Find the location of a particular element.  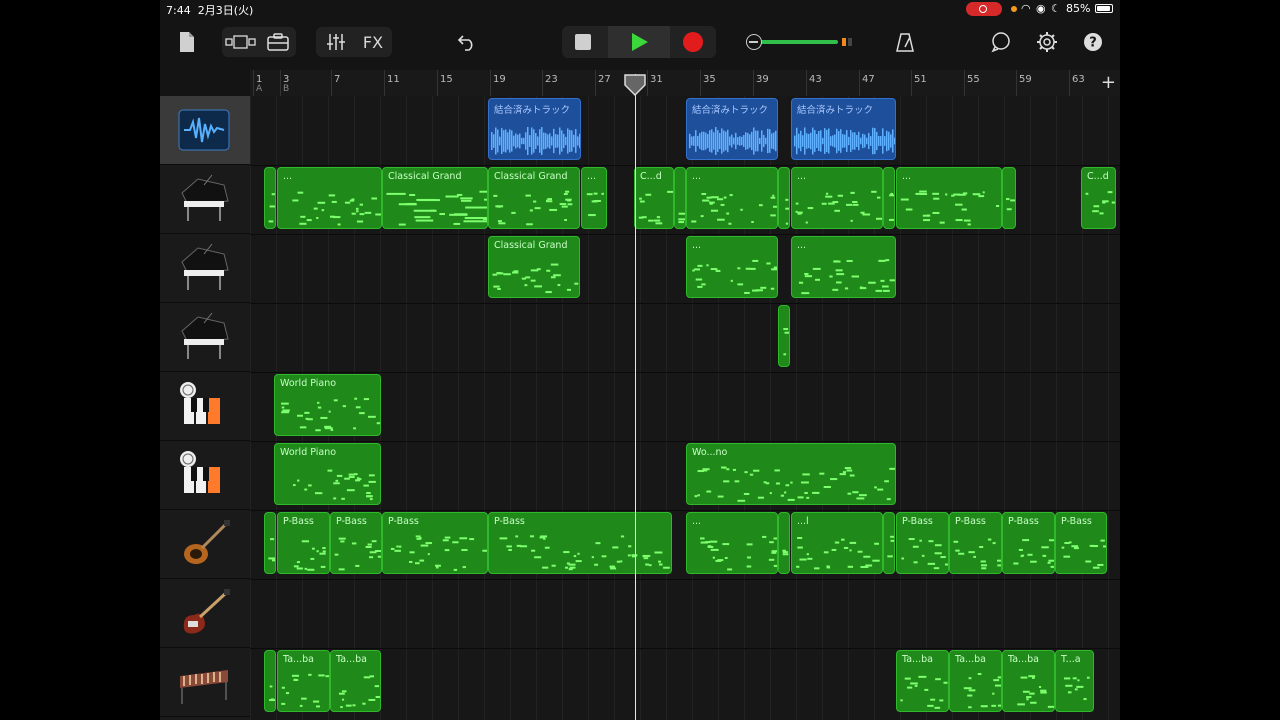

ruler-bar-number: 59 is located at coordinates (1025, 79).